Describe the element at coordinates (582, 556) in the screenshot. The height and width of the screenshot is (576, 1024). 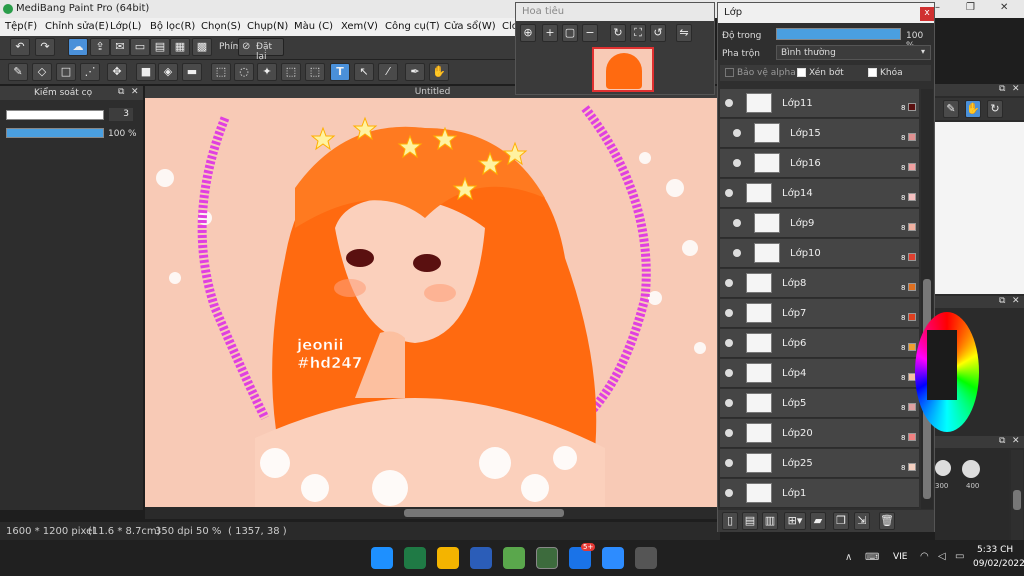
I see `zalo-icon: 5+` at that location.